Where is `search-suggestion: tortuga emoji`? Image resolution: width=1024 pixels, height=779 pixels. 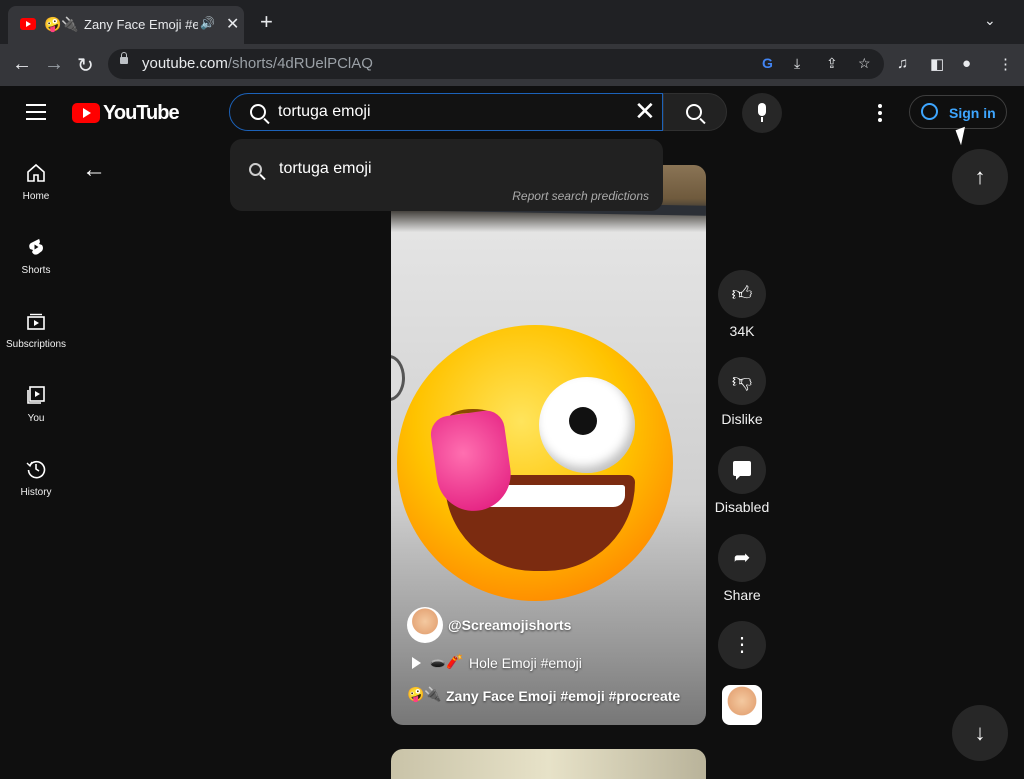 search-suggestion: tortuga emoji is located at coordinates (325, 169).